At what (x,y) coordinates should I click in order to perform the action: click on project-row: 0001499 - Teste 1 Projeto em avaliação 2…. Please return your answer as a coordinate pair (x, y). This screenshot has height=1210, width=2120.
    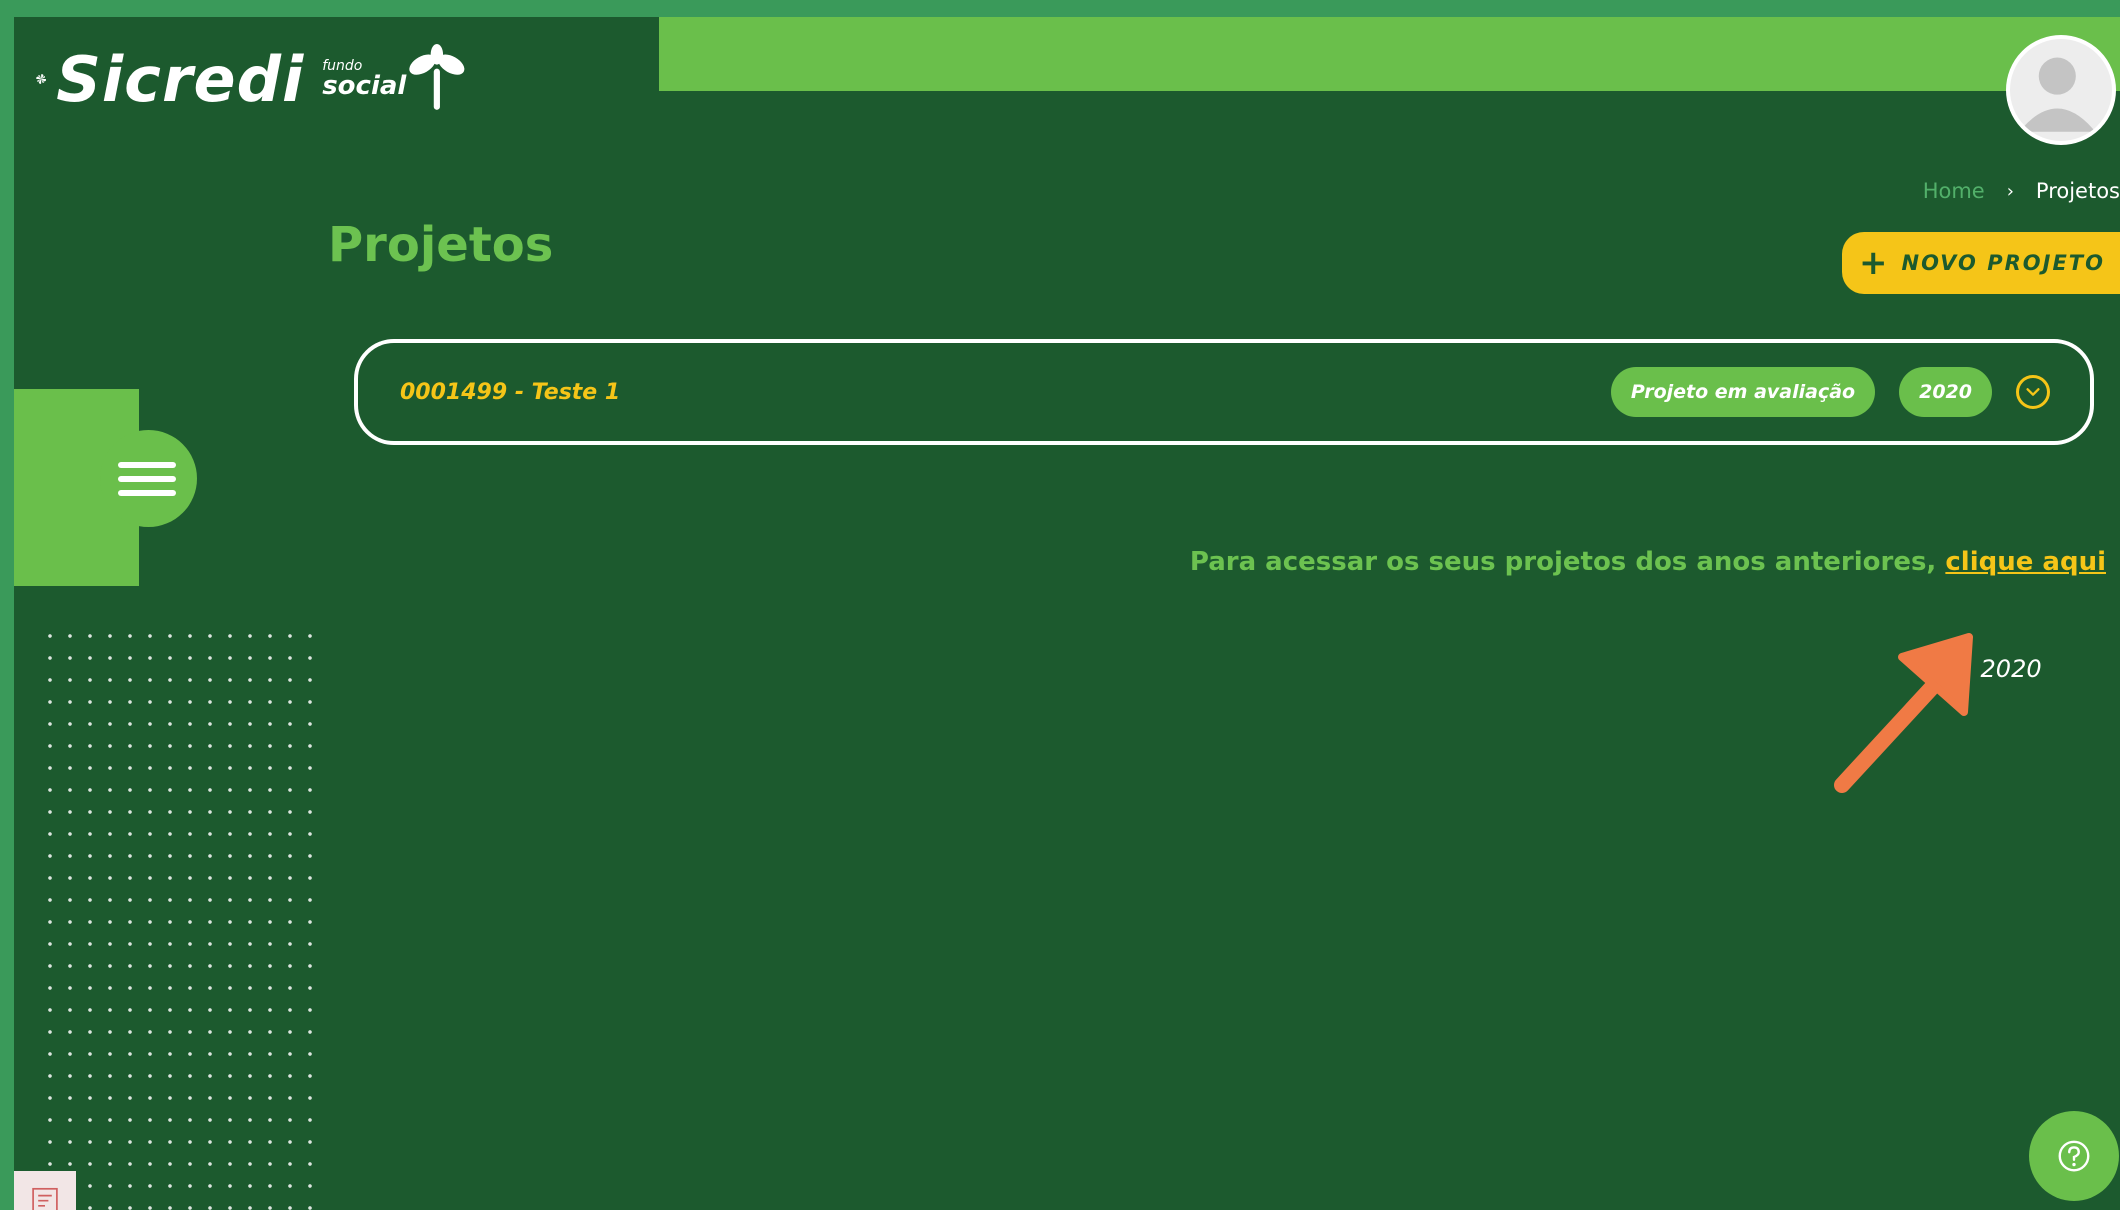
    Looking at the image, I should click on (1224, 392).